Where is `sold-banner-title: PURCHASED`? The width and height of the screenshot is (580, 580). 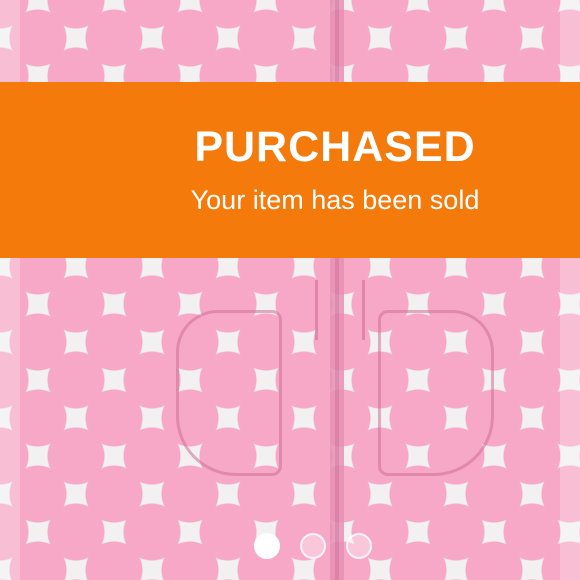
sold-banner-title: PURCHASED is located at coordinates (335, 147).